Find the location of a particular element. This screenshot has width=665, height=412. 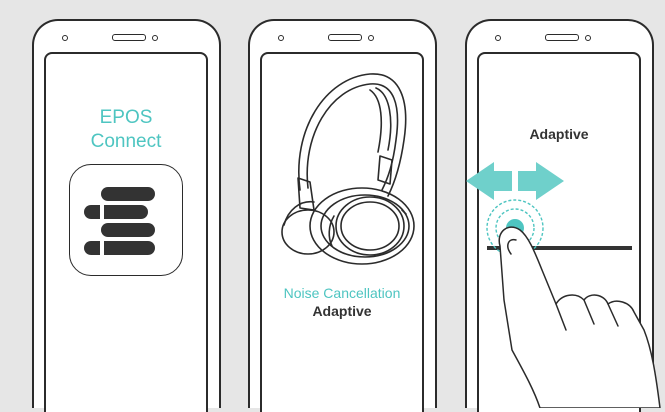

finger-icon is located at coordinates (579, 317).